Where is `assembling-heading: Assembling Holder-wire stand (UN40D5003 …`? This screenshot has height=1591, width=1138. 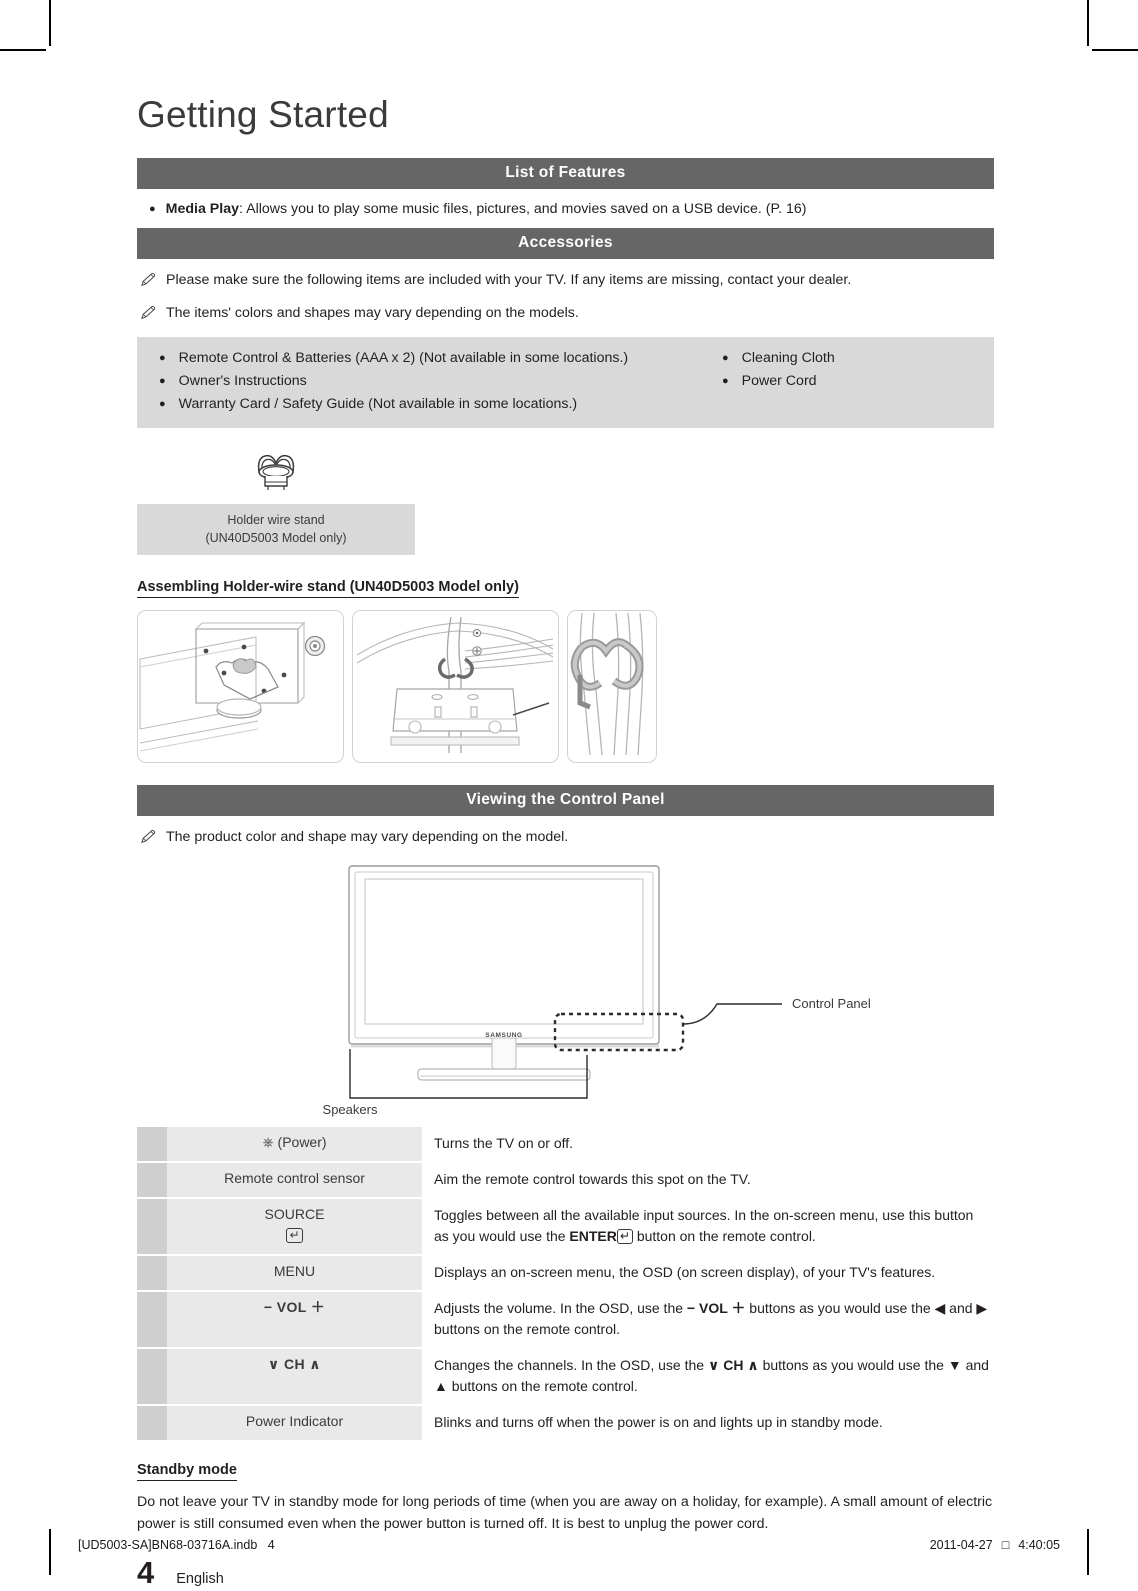
assembling-heading: Assembling Holder-wire stand (UN40D5003 … is located at coordinates (328, 589).